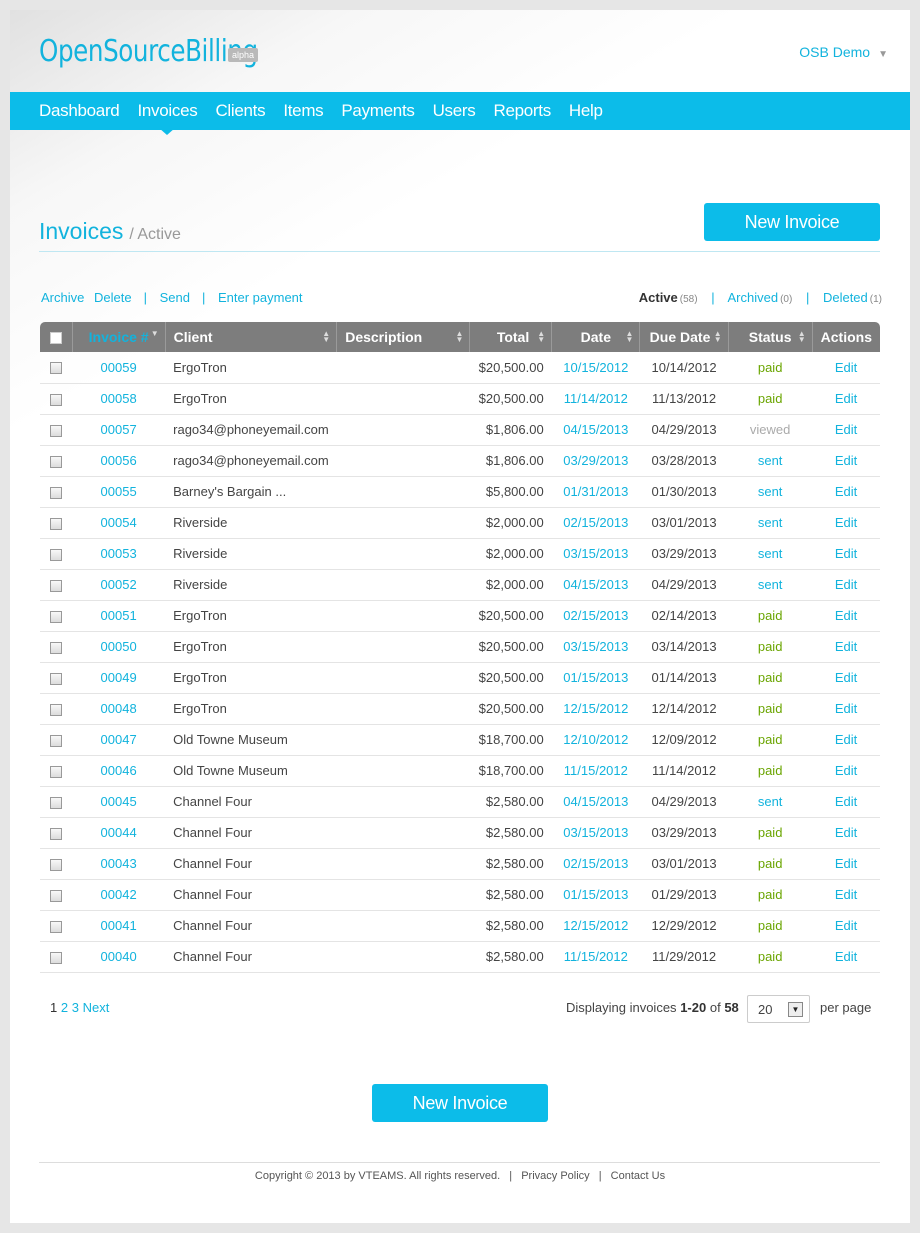 The width and height of the screenshot is (920, 1233). What do you see at coordinates (596, 460) in the screenshot?
I see `invoice-date-link: 03/29/2013` at bounding box center [596, 460].